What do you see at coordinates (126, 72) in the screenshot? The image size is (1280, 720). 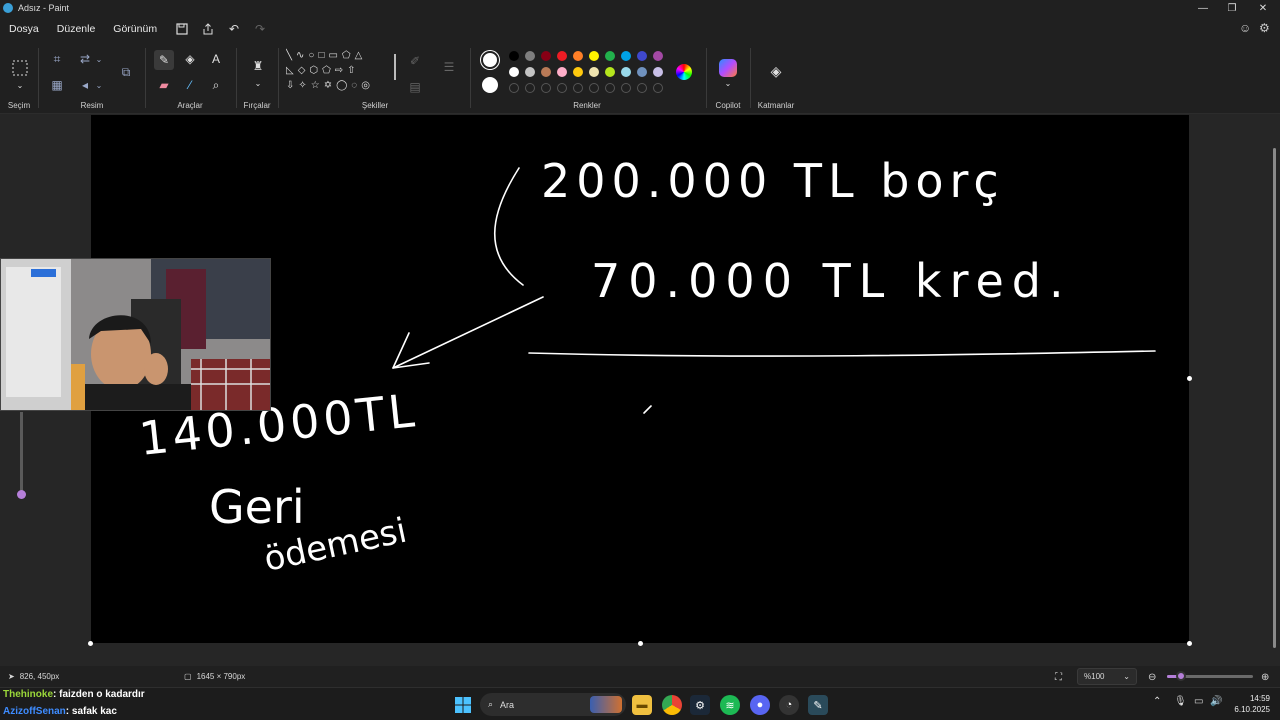 I see `remove-background-icon: ⧉` at bounding box center [126, 72].